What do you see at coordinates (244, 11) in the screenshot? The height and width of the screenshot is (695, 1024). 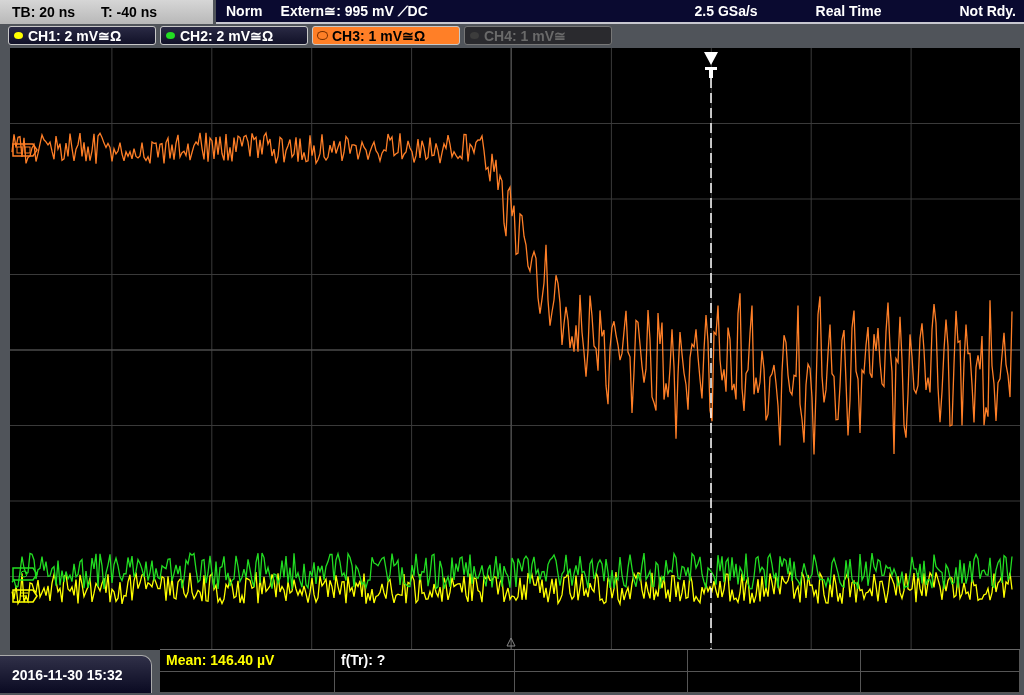 I see `trigger-mode-label: Norm` at bounding box center [244, 11].